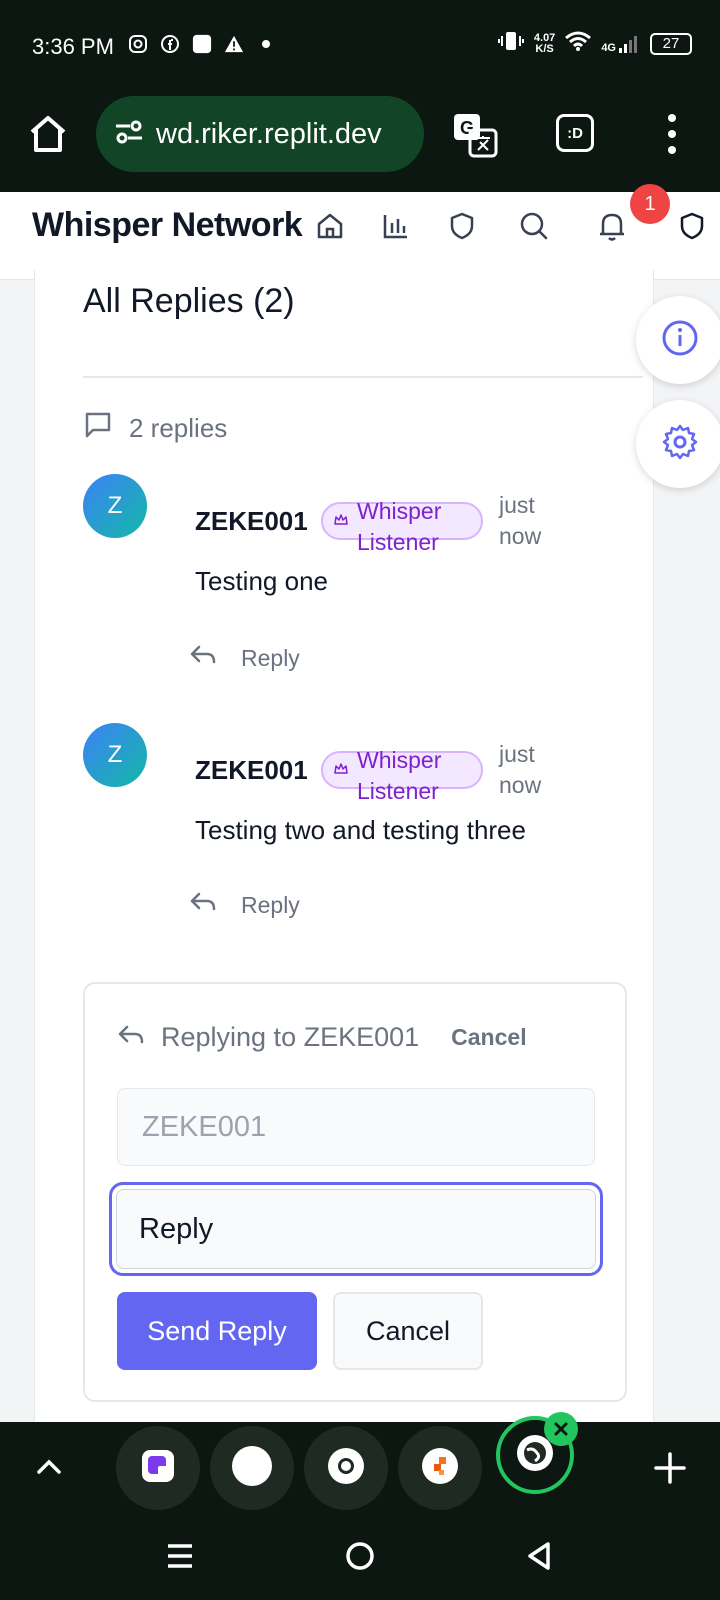  I want to click on system-navigation-bar, so click(360, 1558).